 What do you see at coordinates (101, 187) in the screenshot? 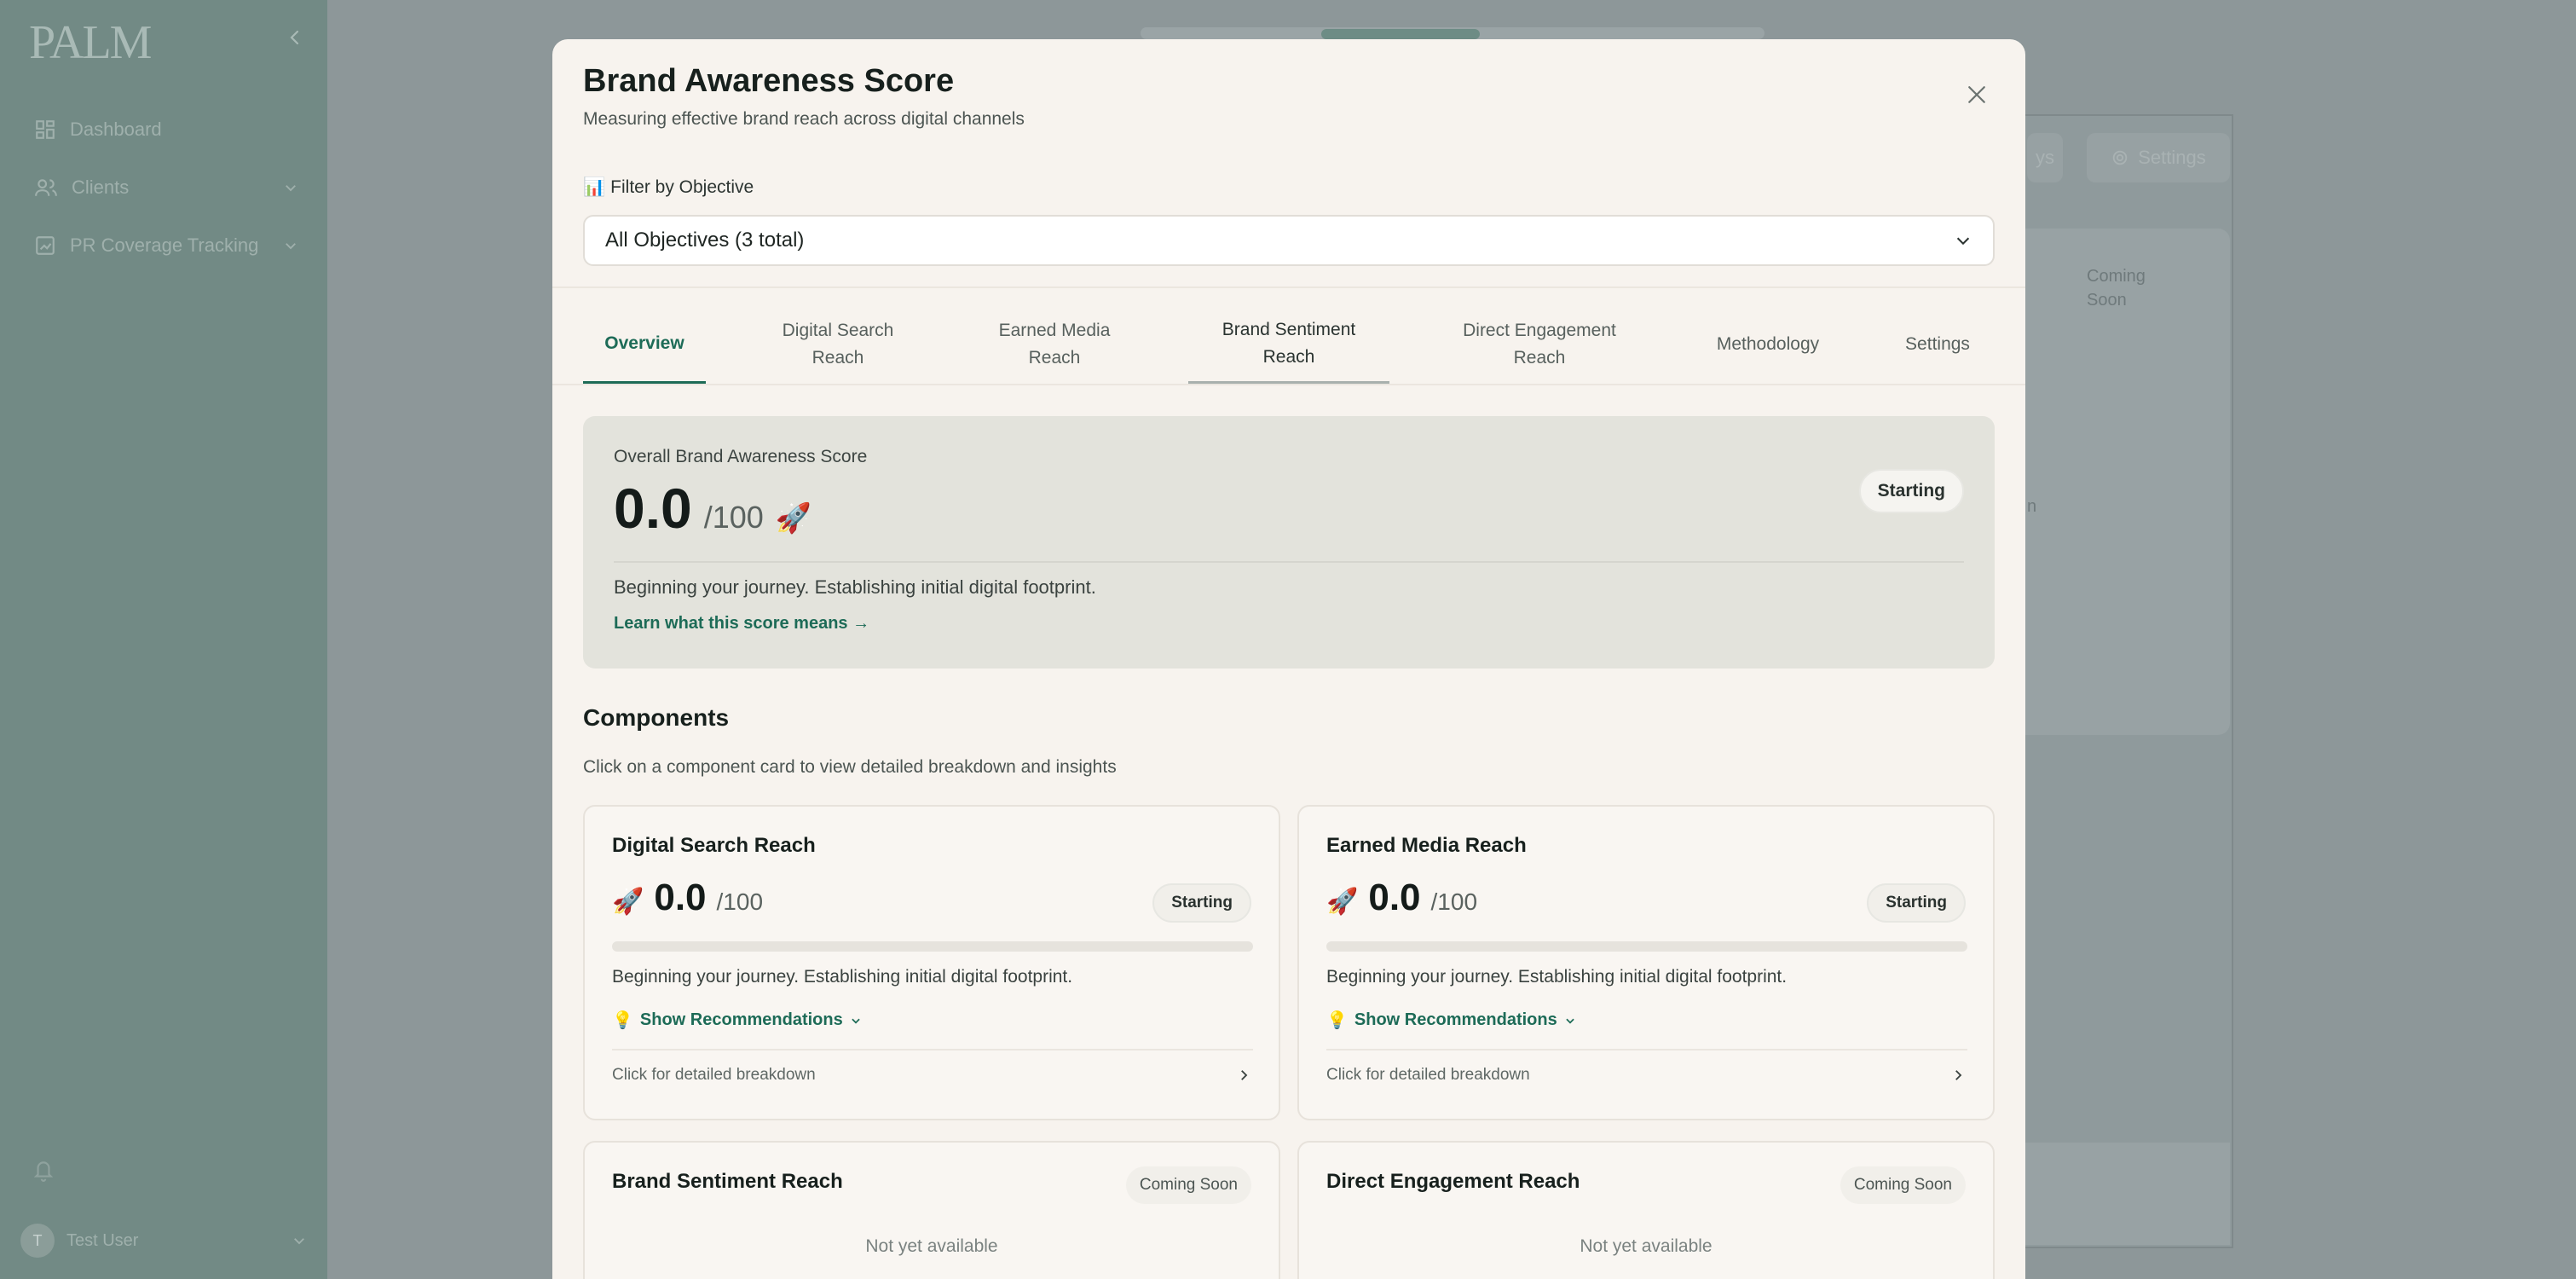
I see `sidebar-item-label: Clients` at bounding box center [101, 187].